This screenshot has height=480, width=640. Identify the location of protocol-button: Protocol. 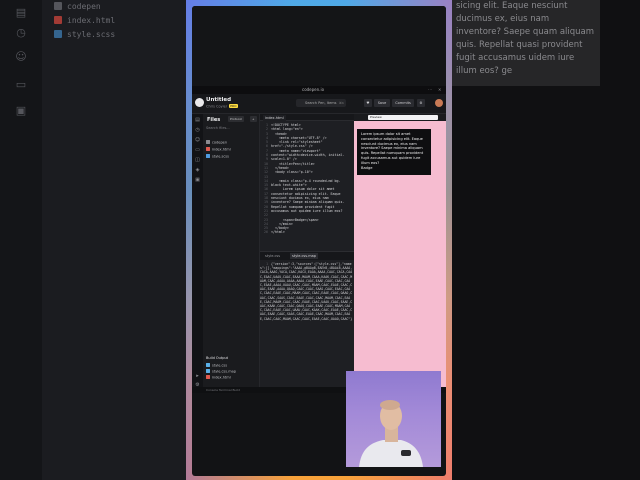
(236, 119).